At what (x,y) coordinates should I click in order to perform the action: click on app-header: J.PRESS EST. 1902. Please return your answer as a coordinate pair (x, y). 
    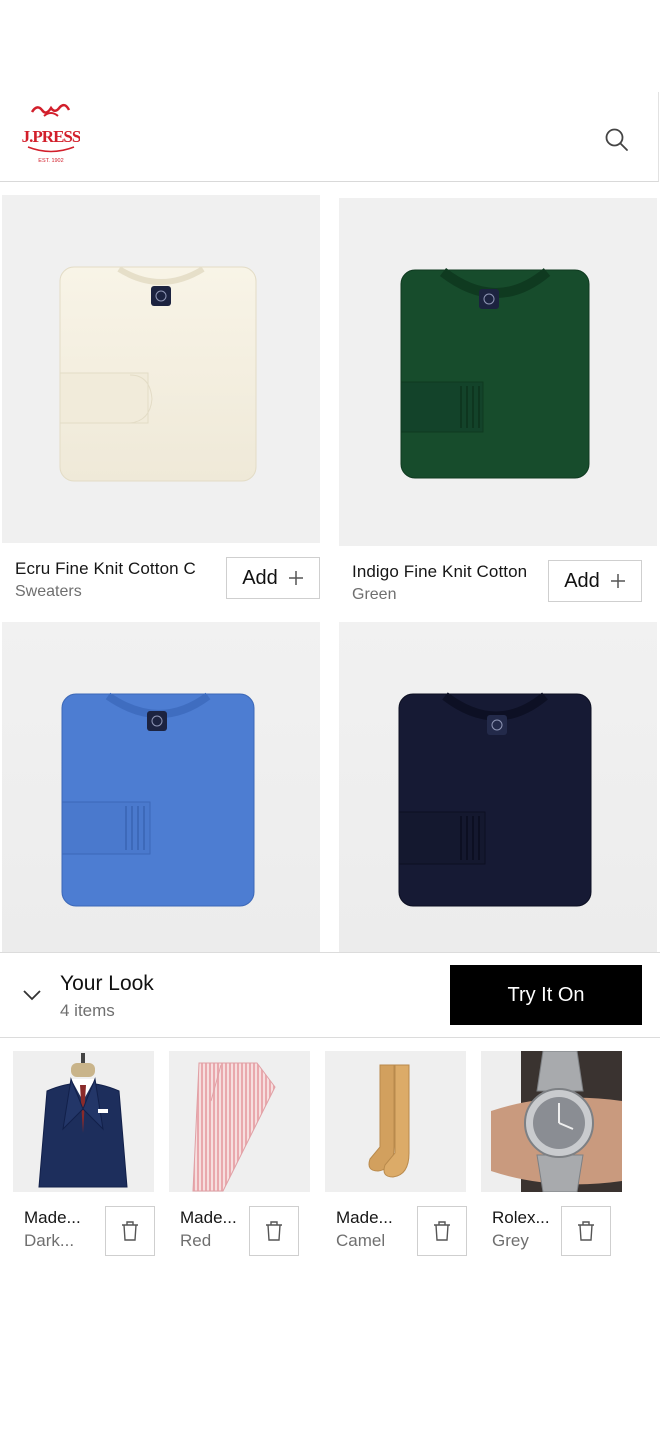
    Looking at the image, I should click on (329, 137).